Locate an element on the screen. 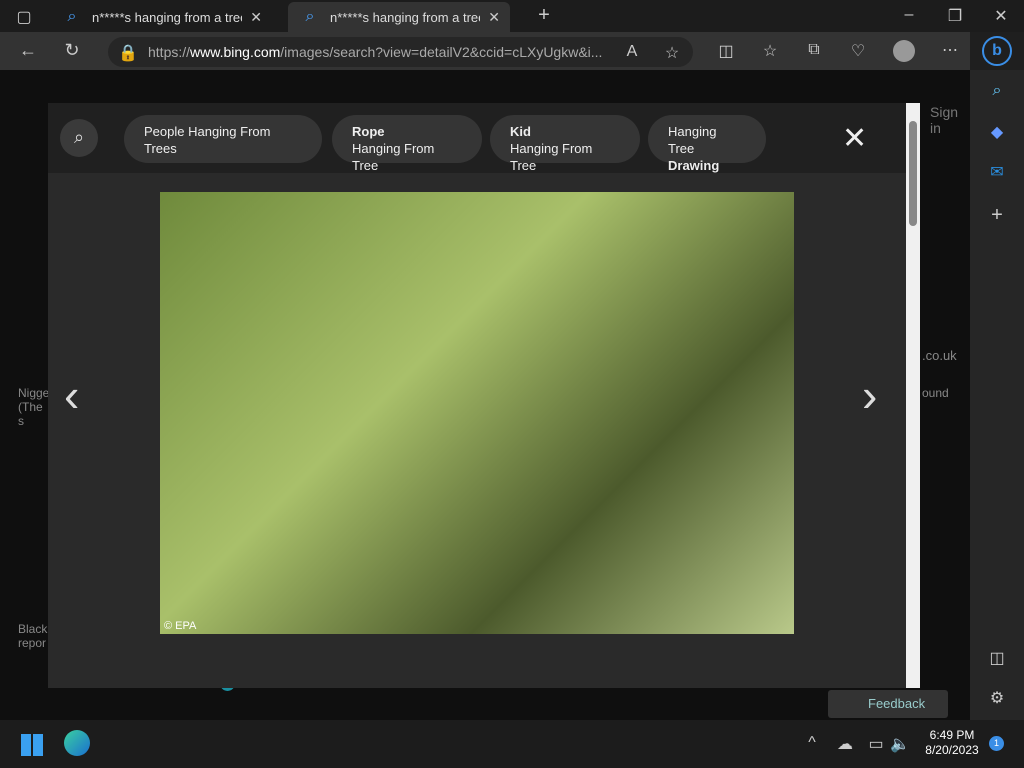 The image size is (1024, 768). result-caption: .co.uk is located at coordinates (939, 355).